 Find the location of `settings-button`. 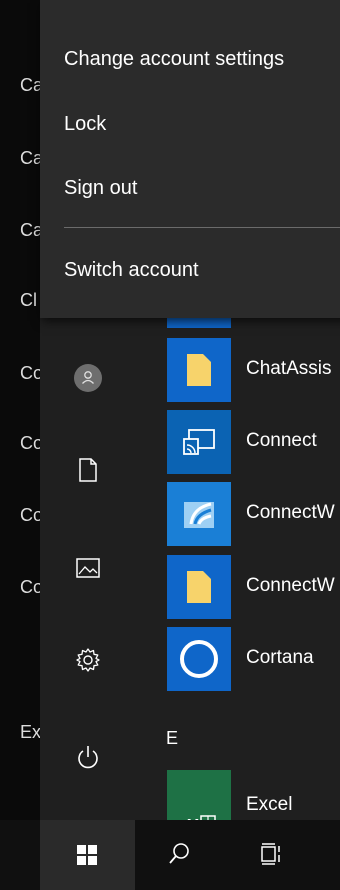

settings-button is located at coordinates (88, 660).